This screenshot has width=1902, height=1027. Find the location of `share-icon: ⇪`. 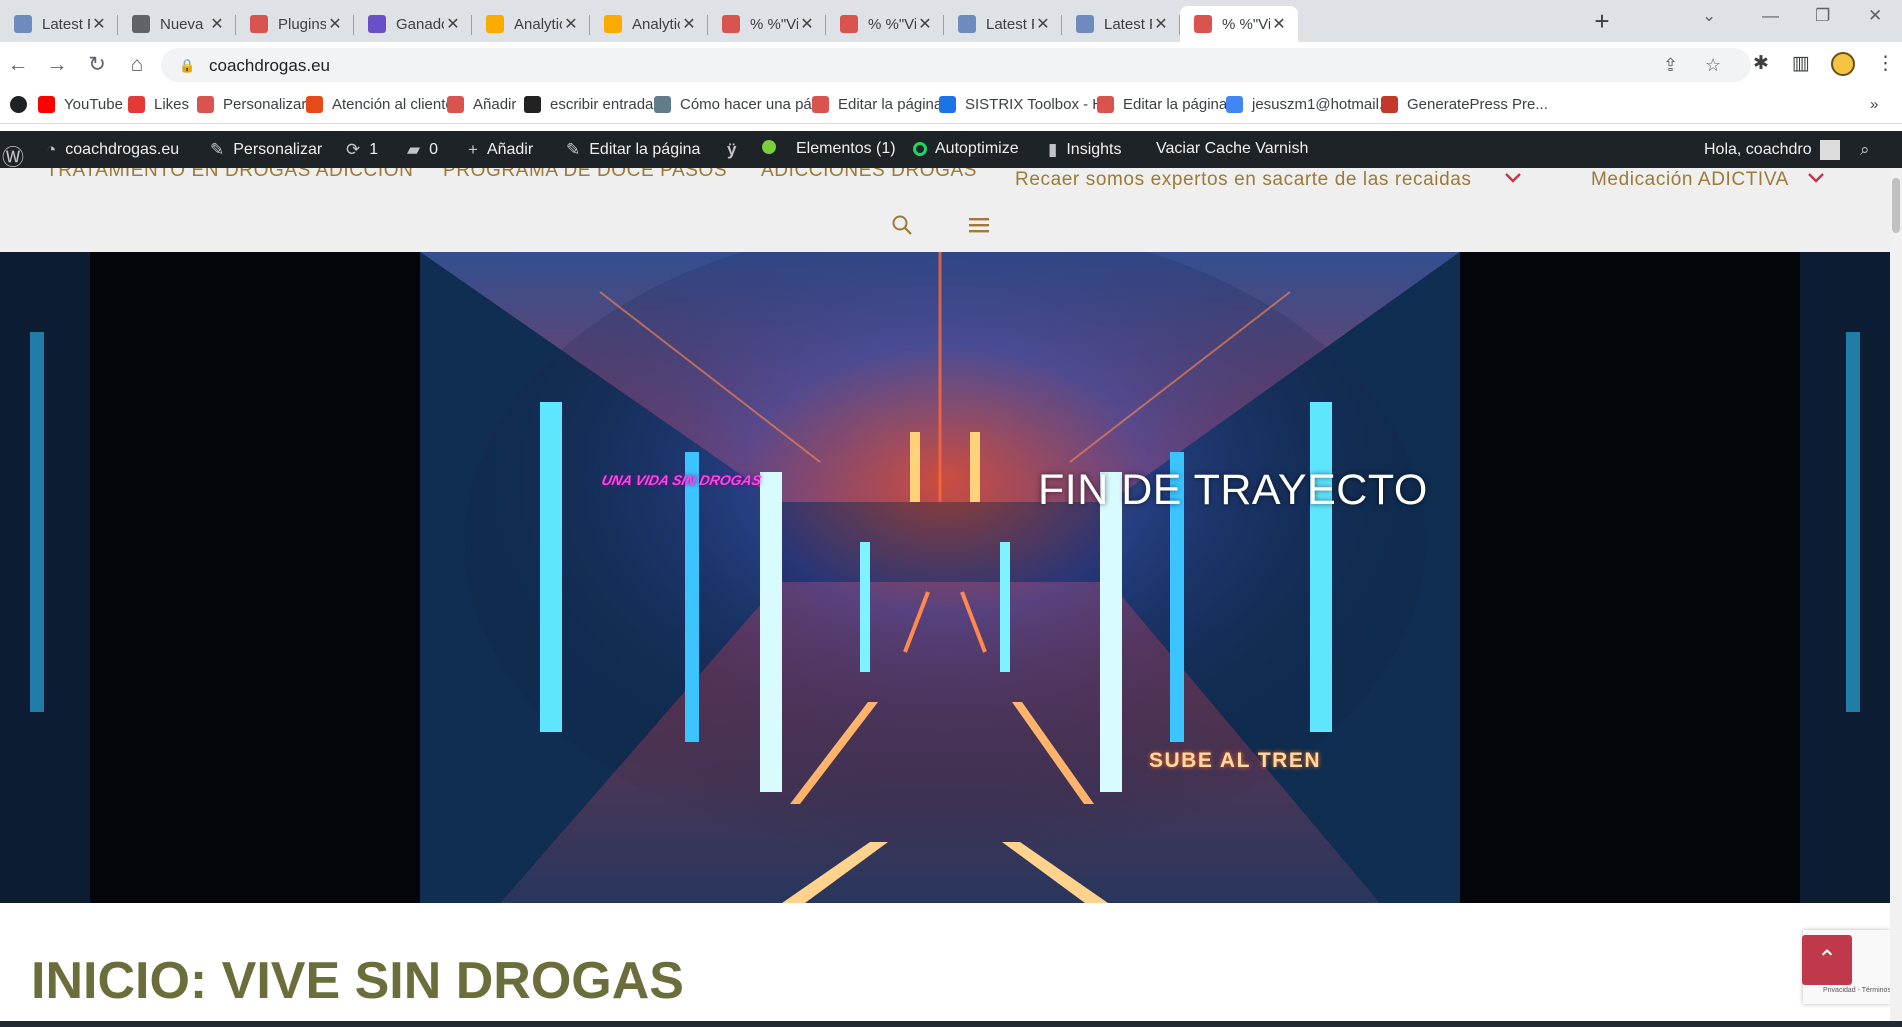

share-icon: ⇪ is located at coordinates (1670, 65).